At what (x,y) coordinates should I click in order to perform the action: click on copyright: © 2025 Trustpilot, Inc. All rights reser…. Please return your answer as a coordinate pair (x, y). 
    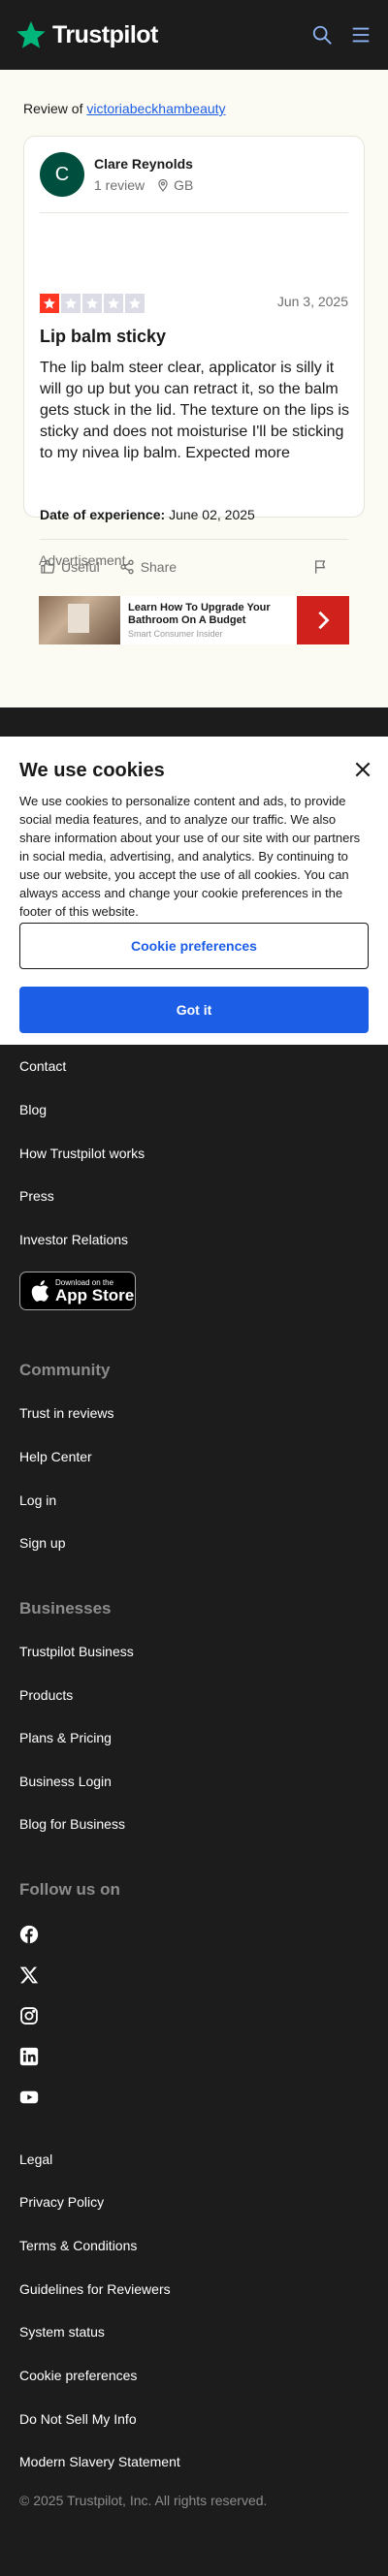
    Looking at the image, I should click on (143, 2500).